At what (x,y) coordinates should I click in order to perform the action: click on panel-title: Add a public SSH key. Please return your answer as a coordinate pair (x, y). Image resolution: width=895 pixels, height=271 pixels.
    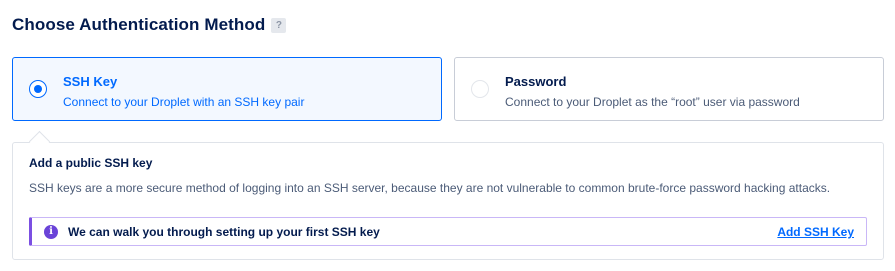
    Looking at the image, I should click on (91, 163).